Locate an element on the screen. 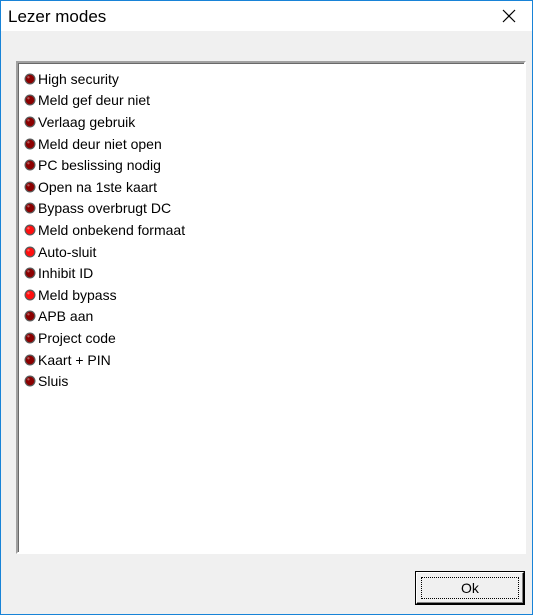  list-item: High security is located at coordinates (103, 79).